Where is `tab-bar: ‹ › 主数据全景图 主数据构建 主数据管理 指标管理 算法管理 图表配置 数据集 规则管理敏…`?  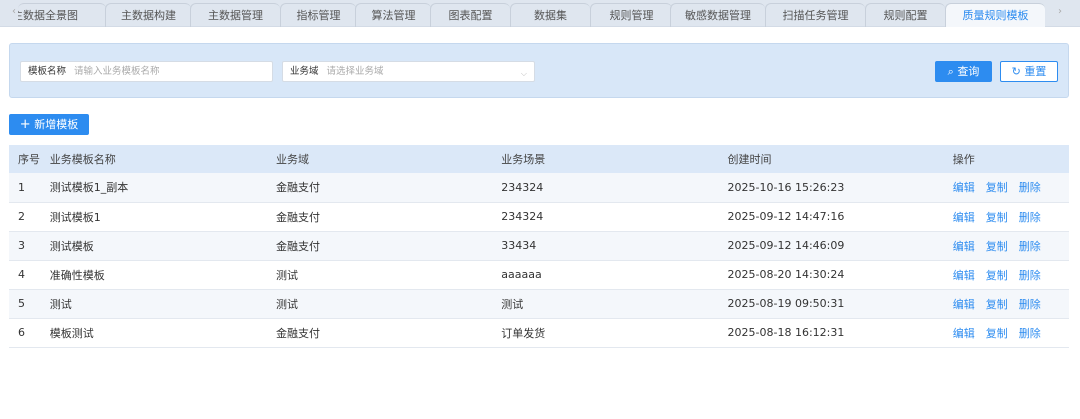 tab-bar: ‹ › 主数据全景图 主数据构建 主数据管理 指标管理 算法管理 图表配置 数据集 规则管理敏… is located at coordinates (540, 13).